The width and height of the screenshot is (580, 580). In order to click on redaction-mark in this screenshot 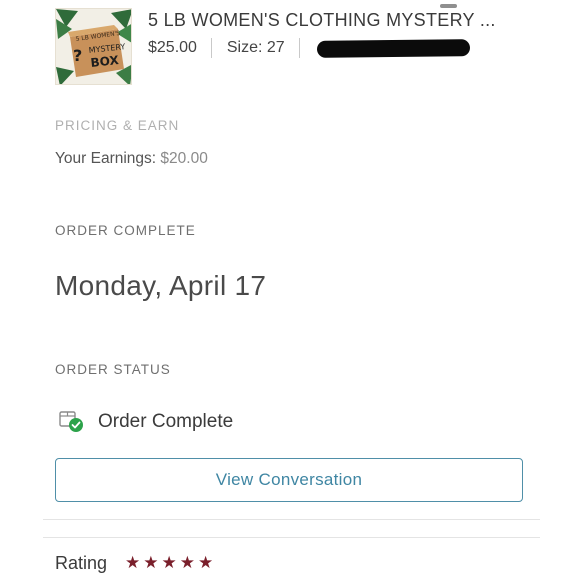, I will do `click(393, 48)`.